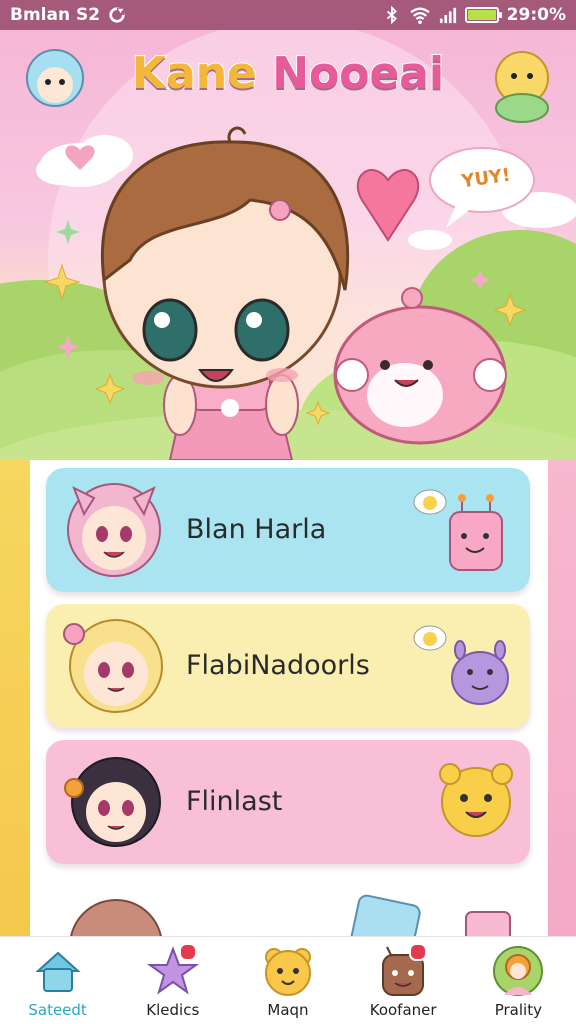 Image resolution: width=576 pixels, height=1024 pixels. Describe the element at coordinates (391, 15) in the screenshot. I see `bluetooth-icon` at that location.